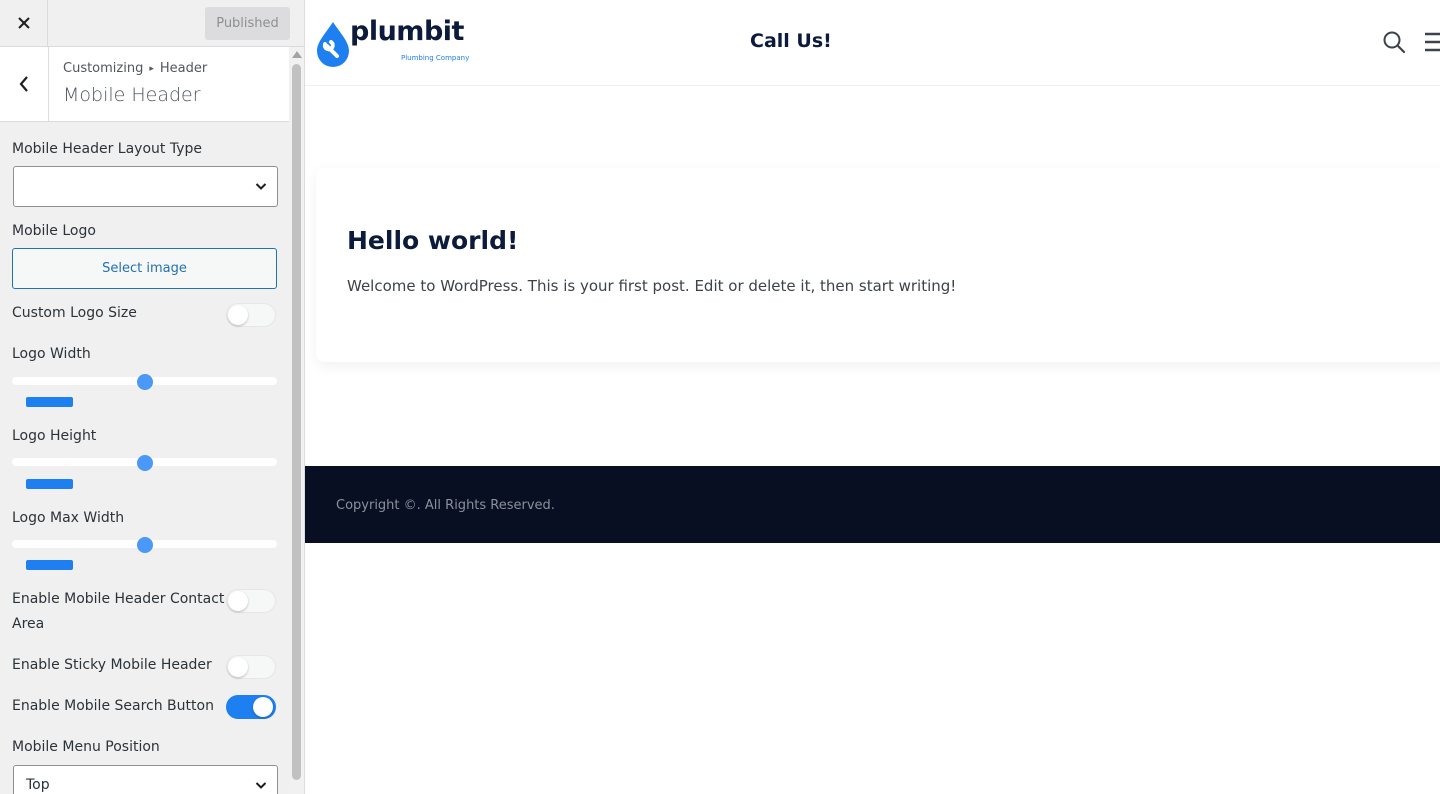  I want to click on search-button-label: Enable Mobile Search Button, so click(113, 706).